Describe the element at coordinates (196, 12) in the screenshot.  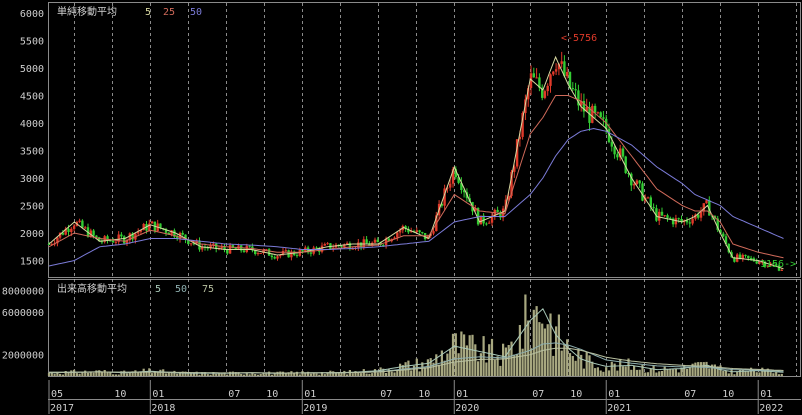
I see `legend-ma50: 50` at that location.